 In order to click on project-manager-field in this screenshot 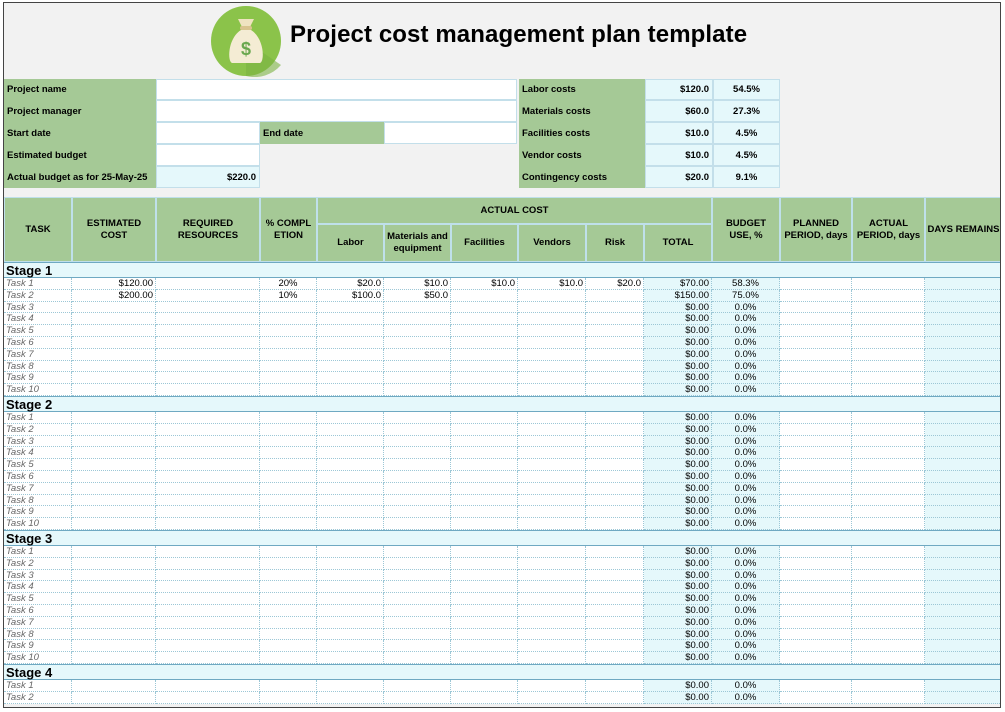, I will do `click(336, 111)`.